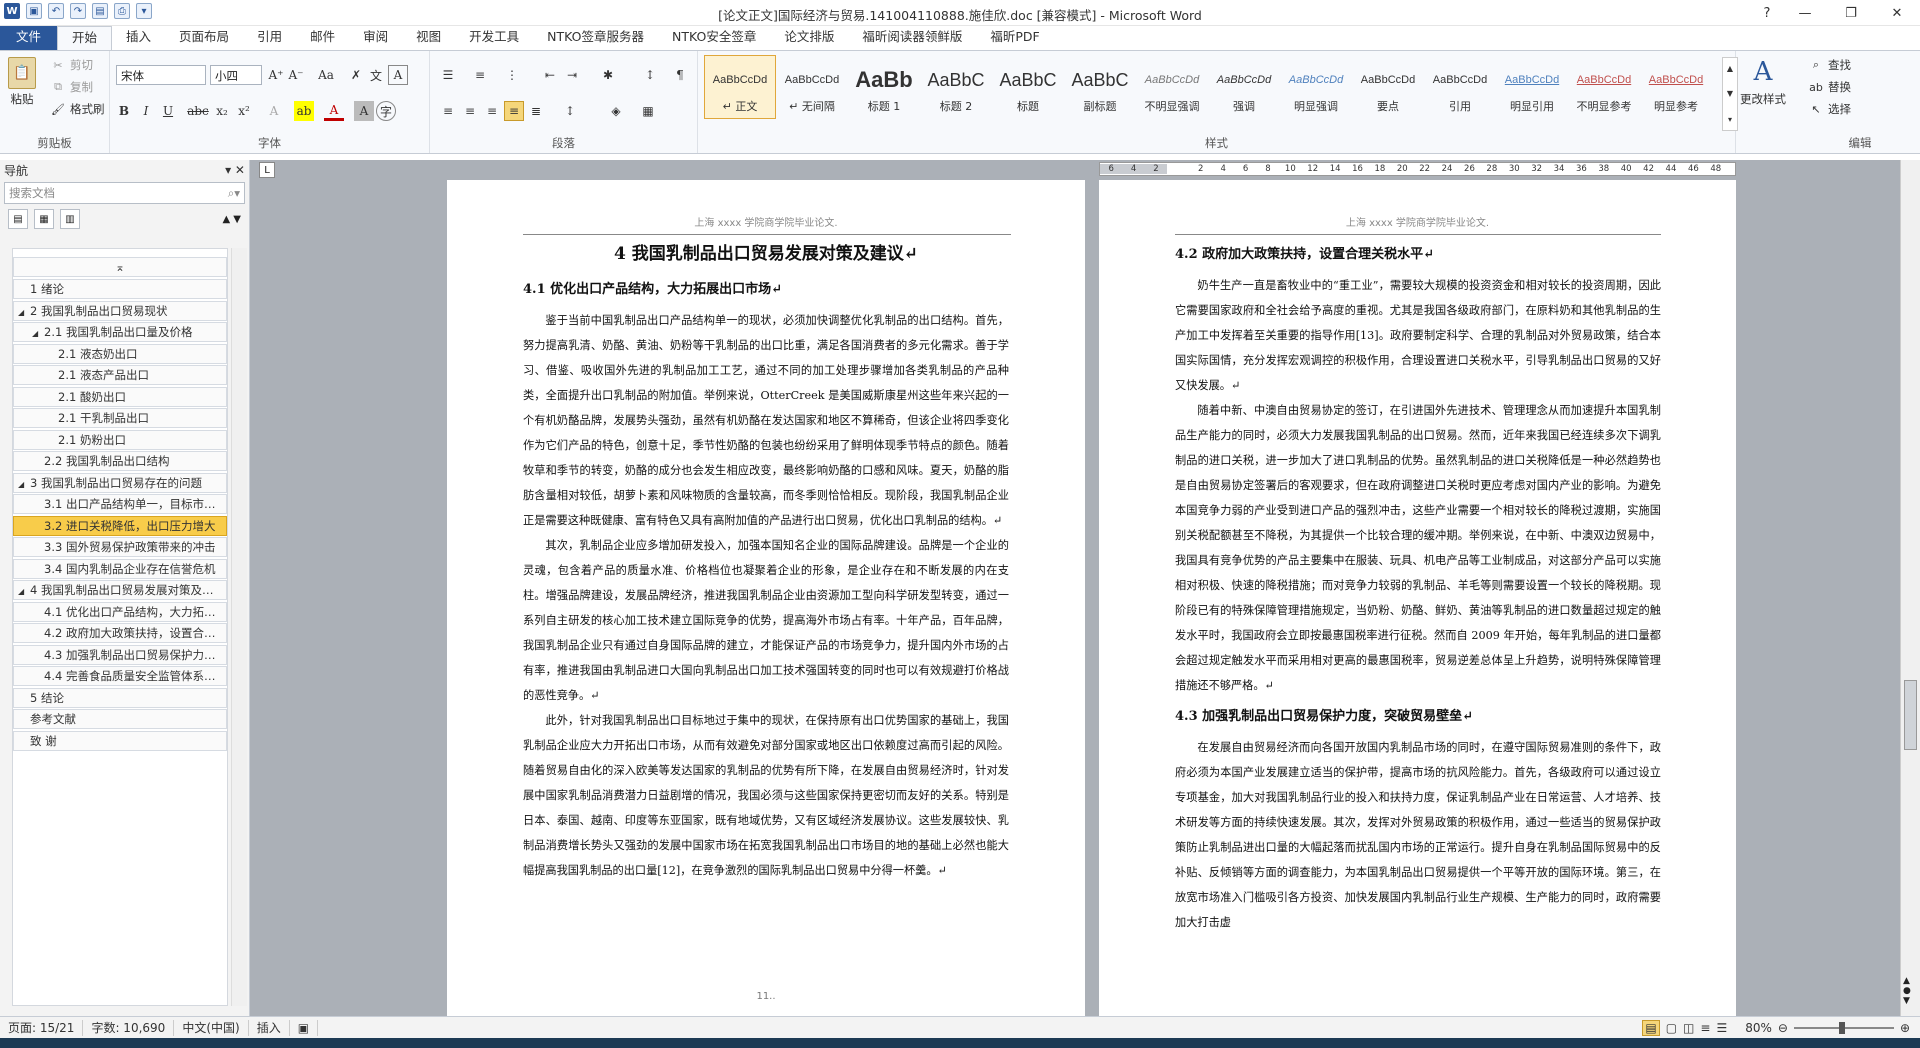 The width and height of the screenshot is (1920, 1048). What do you see at coordinates (138, 38) in the screenshot?
I see `tab-insert: 插入` at bounding box center [138, 38].